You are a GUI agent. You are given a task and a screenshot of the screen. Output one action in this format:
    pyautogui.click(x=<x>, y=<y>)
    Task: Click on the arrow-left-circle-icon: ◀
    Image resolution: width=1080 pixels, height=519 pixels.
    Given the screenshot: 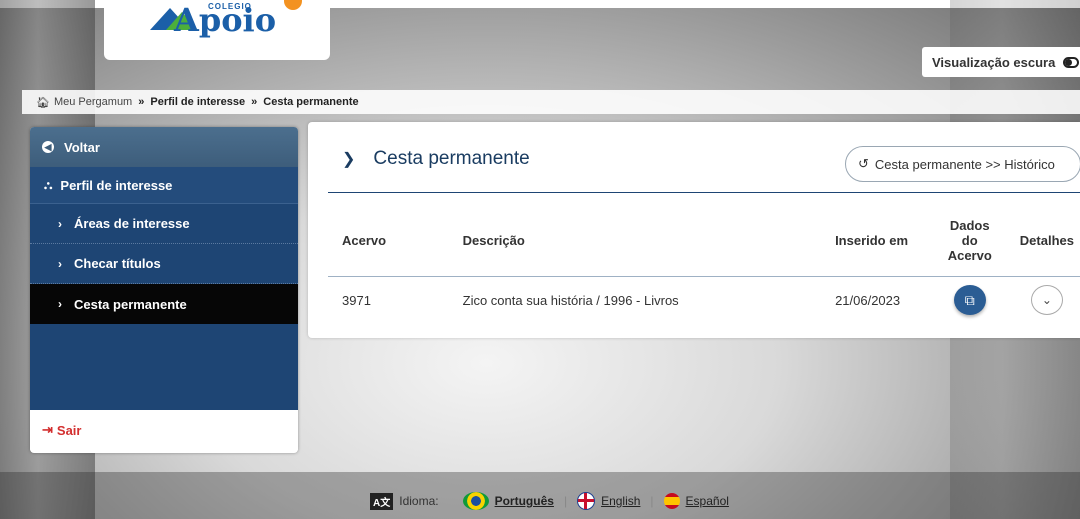 What is the action you would take?
    pyautogui.click(x=48, y=147)
    